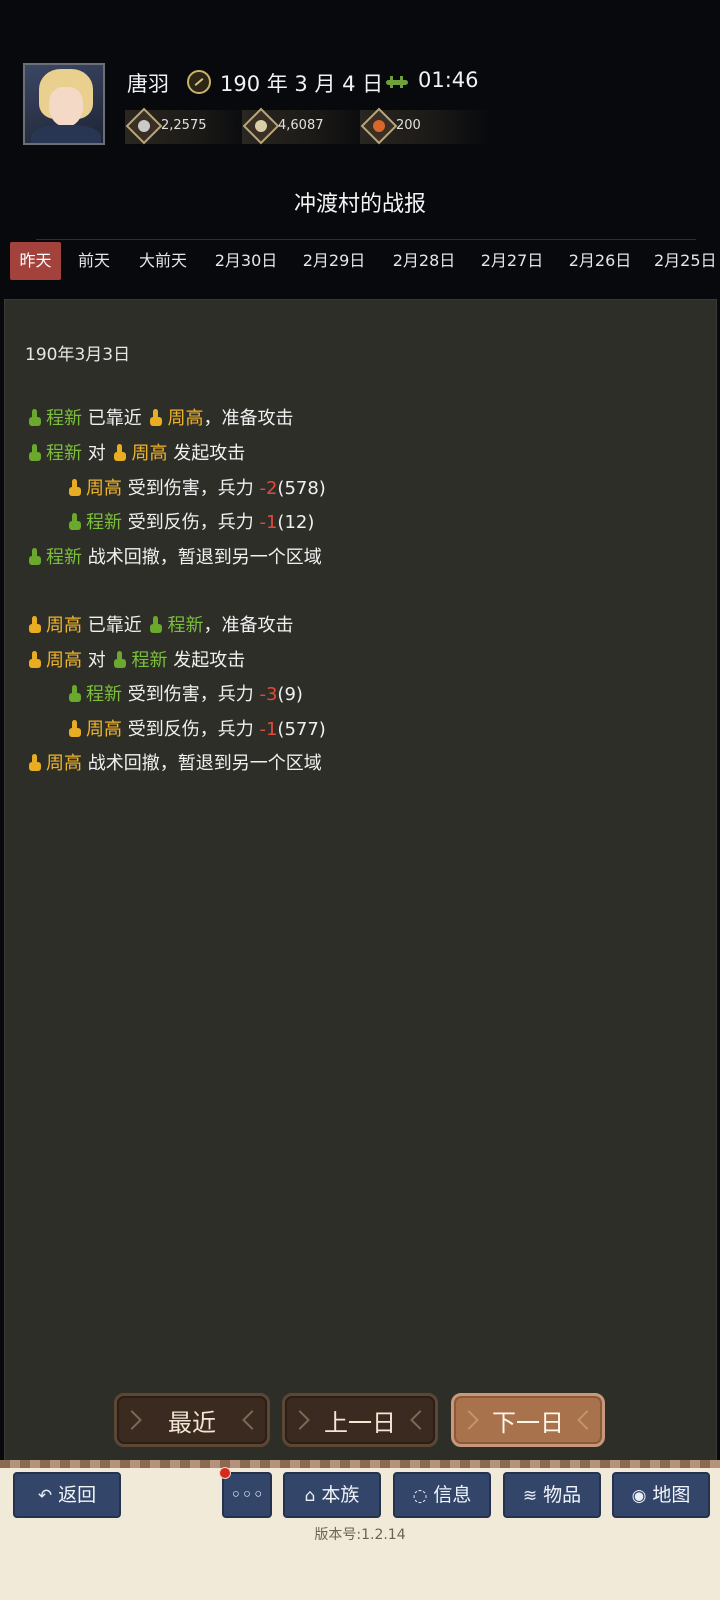 This screenshot has width=720, height=1600. I want to click on clan-icon: ⌂, so click(310, 1496).